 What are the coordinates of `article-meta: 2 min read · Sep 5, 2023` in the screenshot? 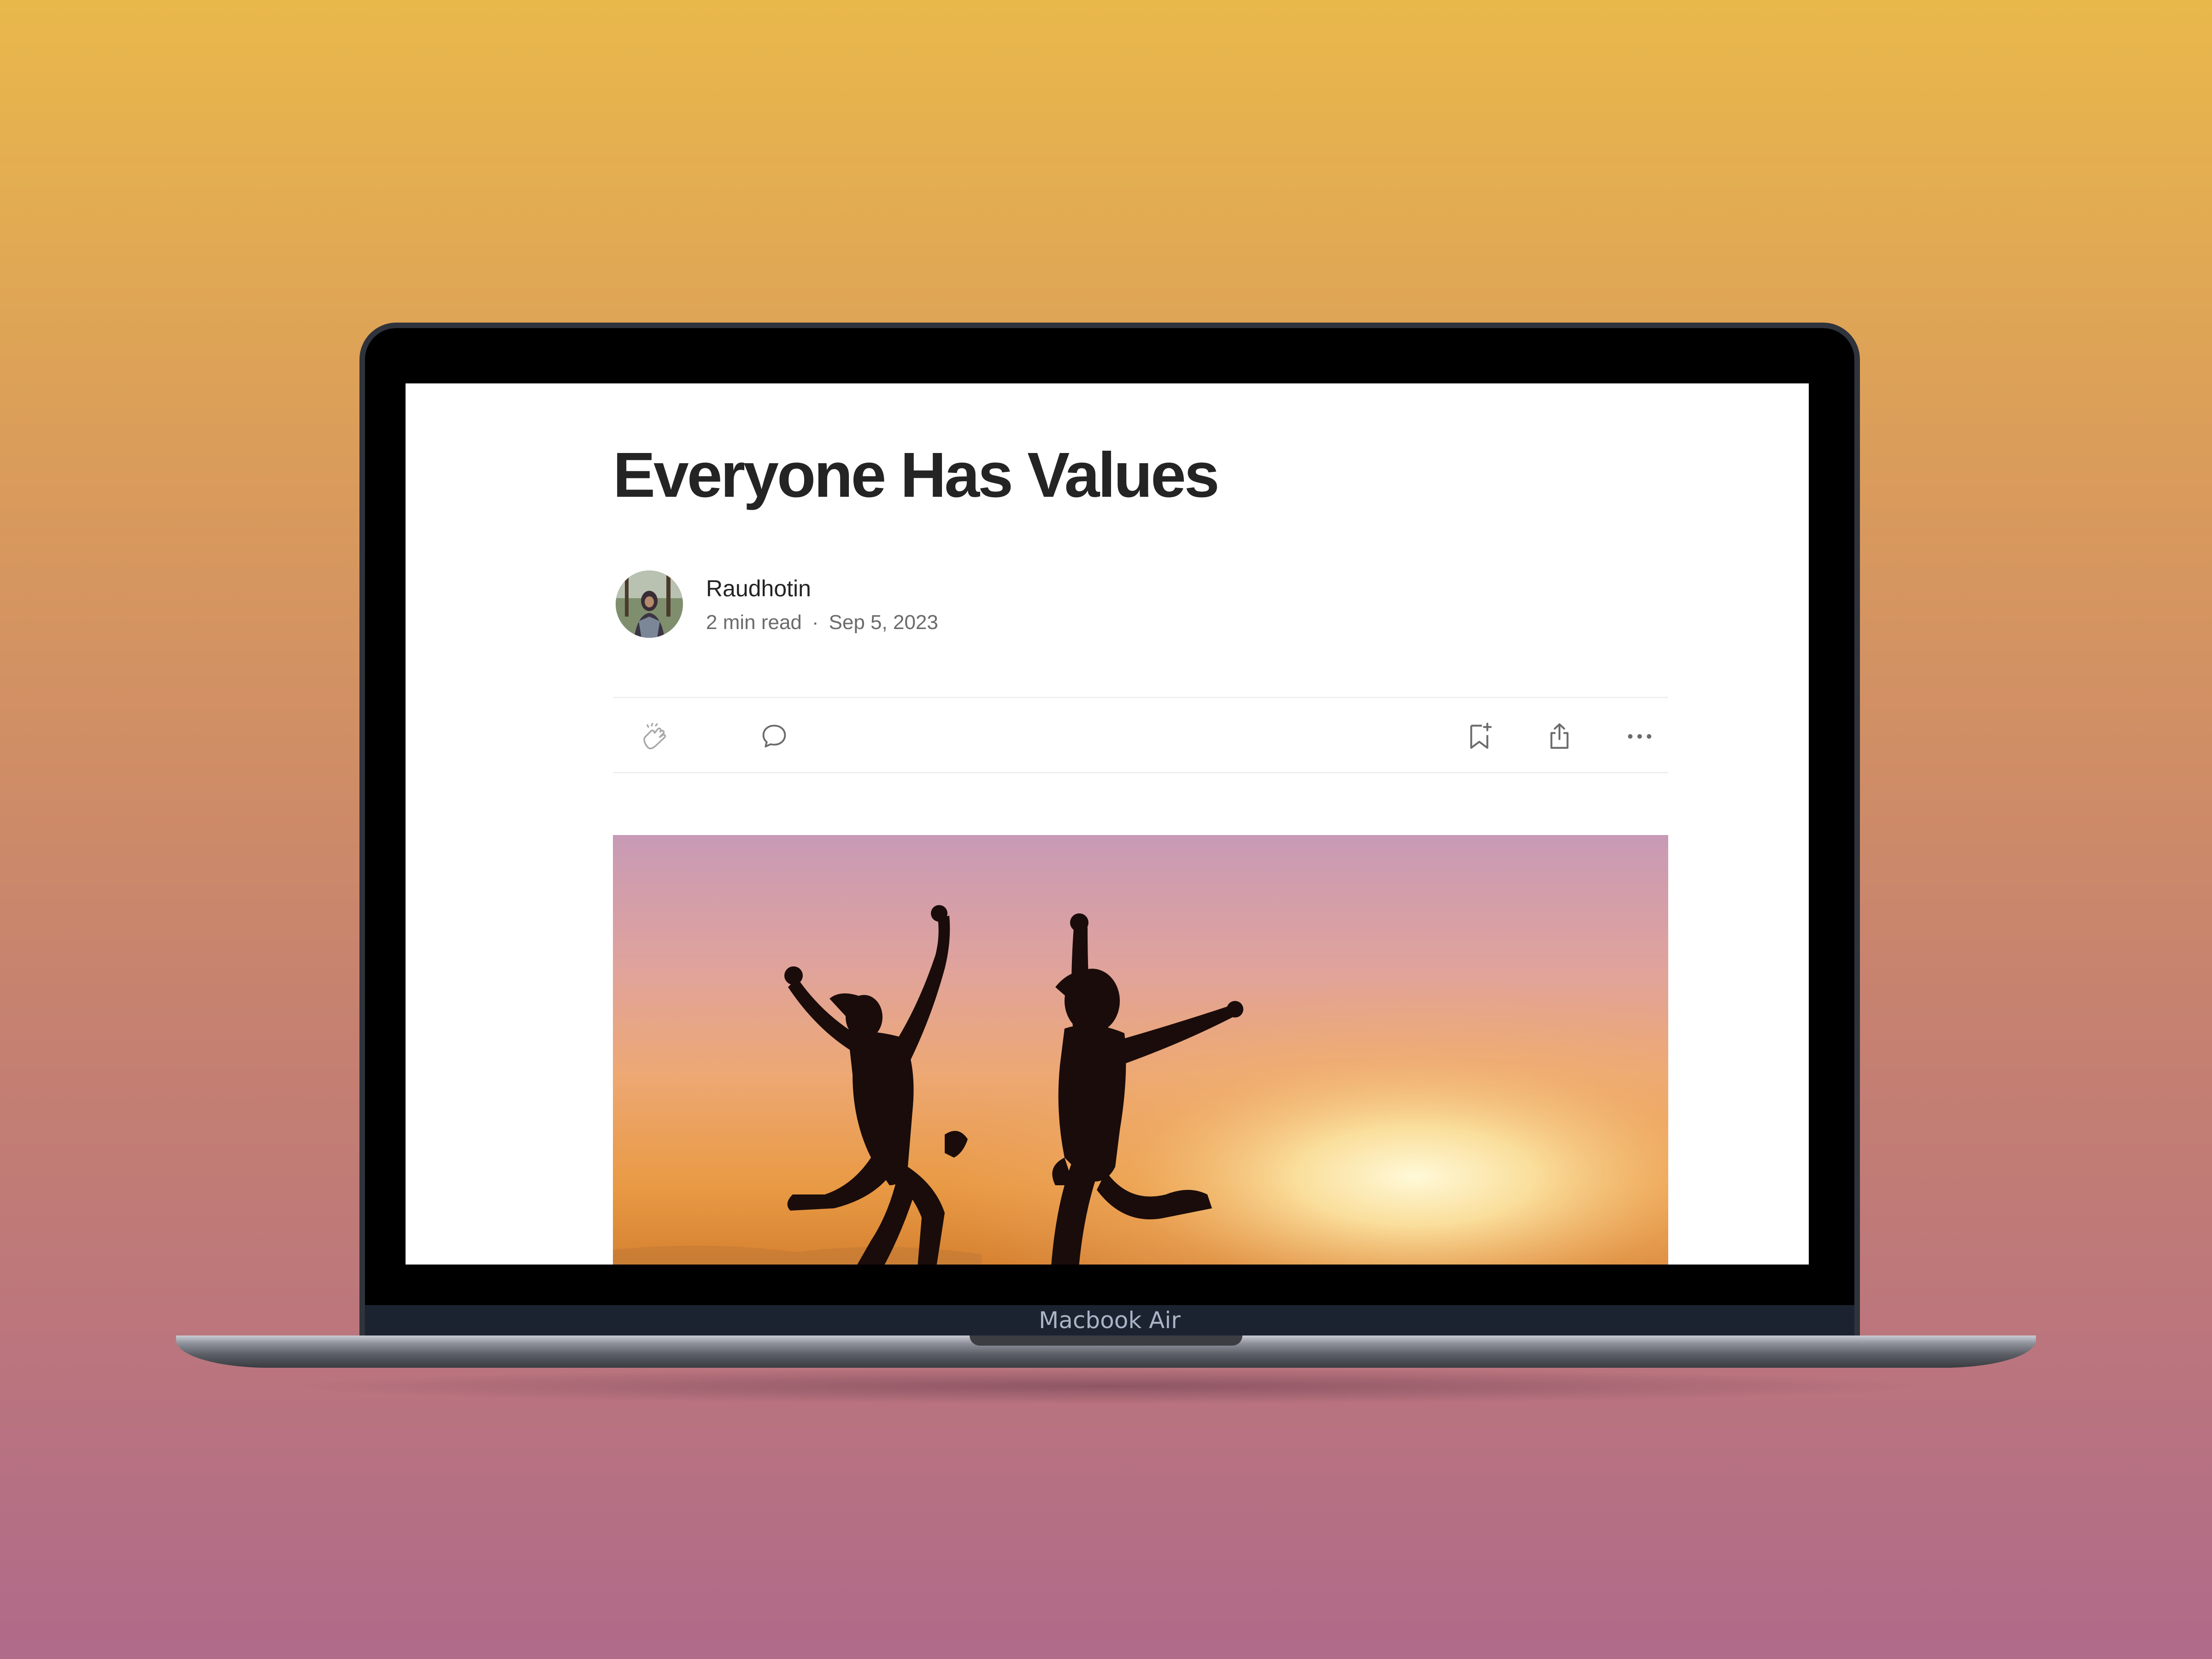 It's located at (822, 622).